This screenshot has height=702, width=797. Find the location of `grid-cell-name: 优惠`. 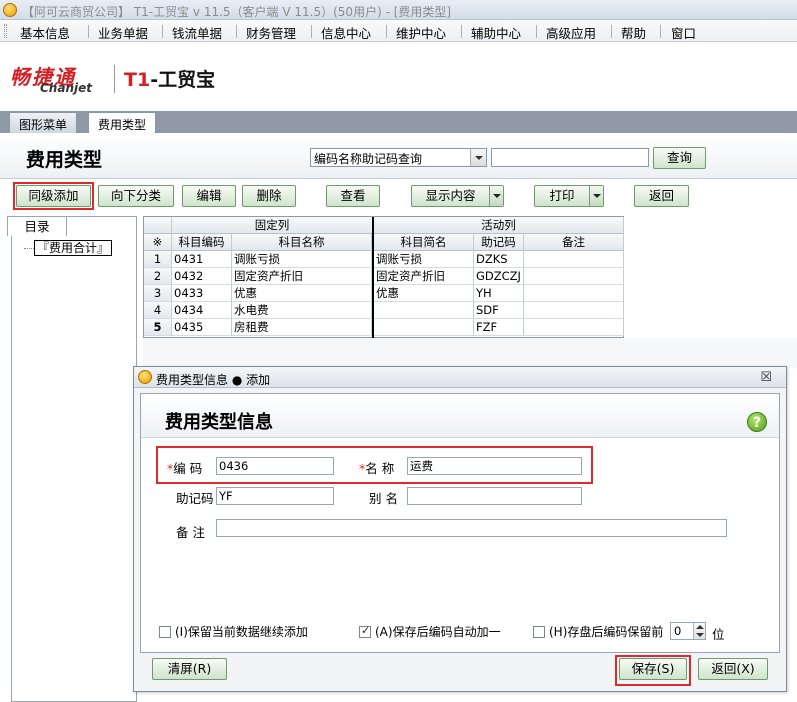

grid-cell-name: 优惠 is located at coordinates (302, 293).